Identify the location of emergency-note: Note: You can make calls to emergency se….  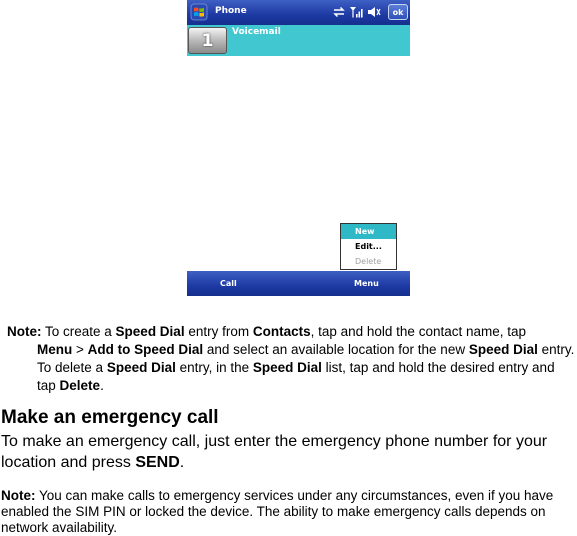
(288, 512).